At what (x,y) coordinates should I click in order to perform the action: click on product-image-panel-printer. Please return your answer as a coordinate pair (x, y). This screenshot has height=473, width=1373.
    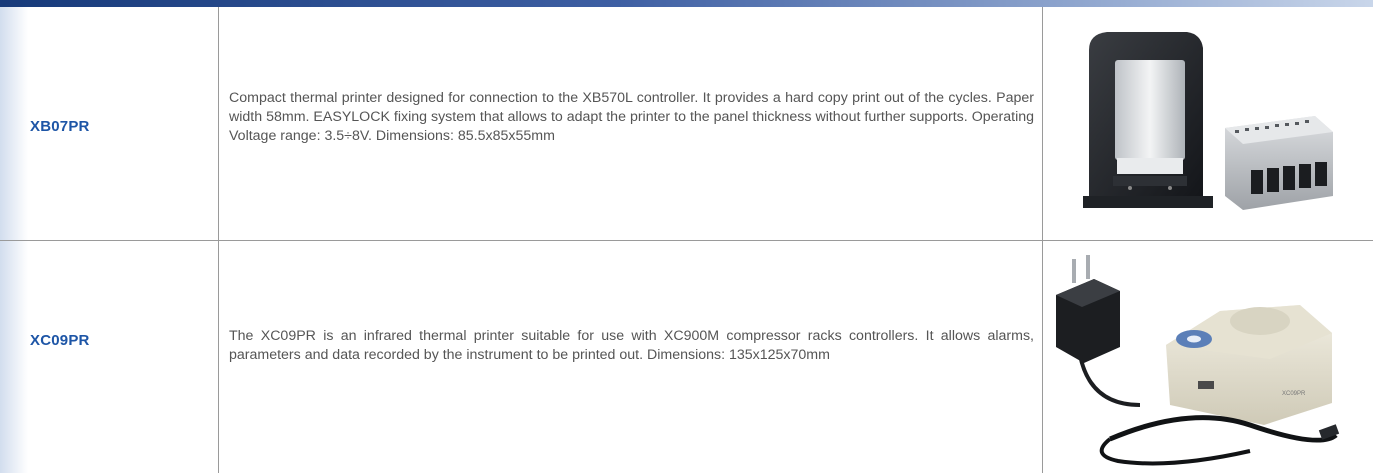
    Looking at the image, I should click on (1208, 121).